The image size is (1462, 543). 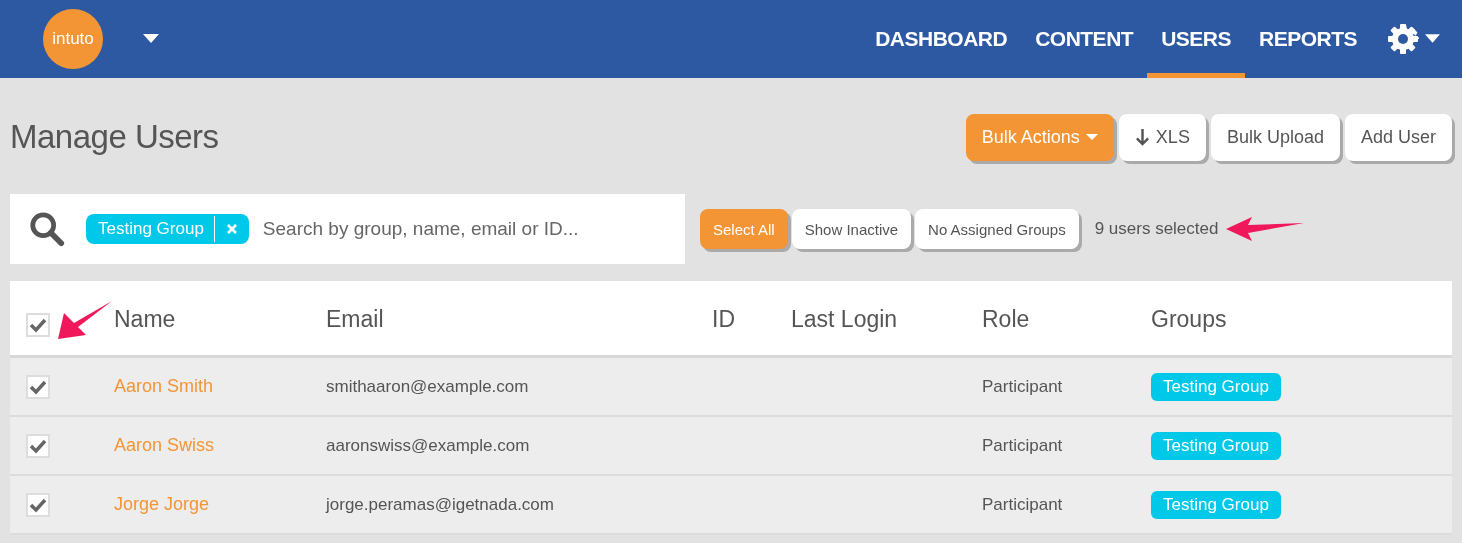 I want to click on table-cell: smithaaron@example.com, so click(x=427, y=386).